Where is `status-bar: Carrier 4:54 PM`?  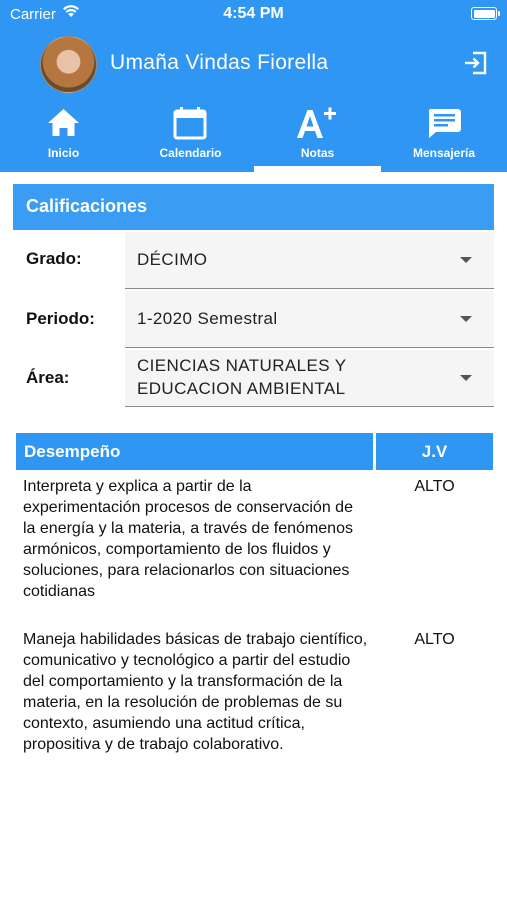
status-bar: Carrier 4:54 PM is located at coordinates (253, 14).